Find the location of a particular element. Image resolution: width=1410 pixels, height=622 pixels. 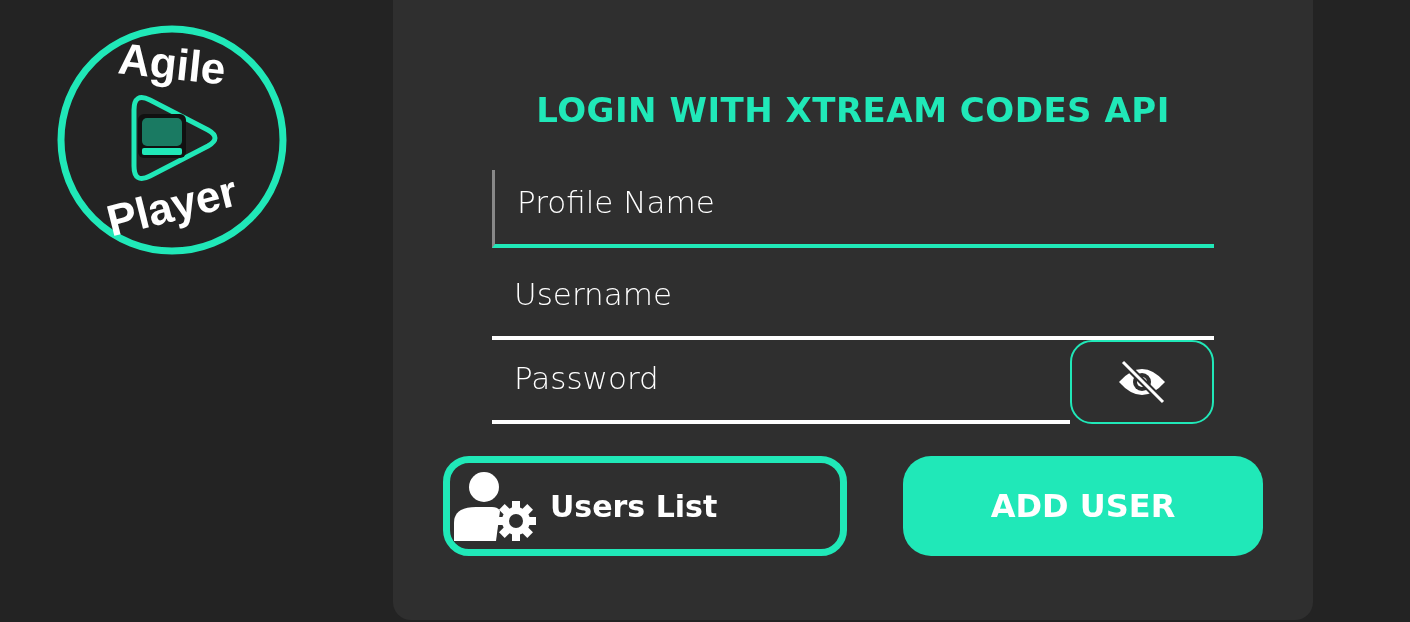

hide-password-button is located at coordinates (1142, 382).